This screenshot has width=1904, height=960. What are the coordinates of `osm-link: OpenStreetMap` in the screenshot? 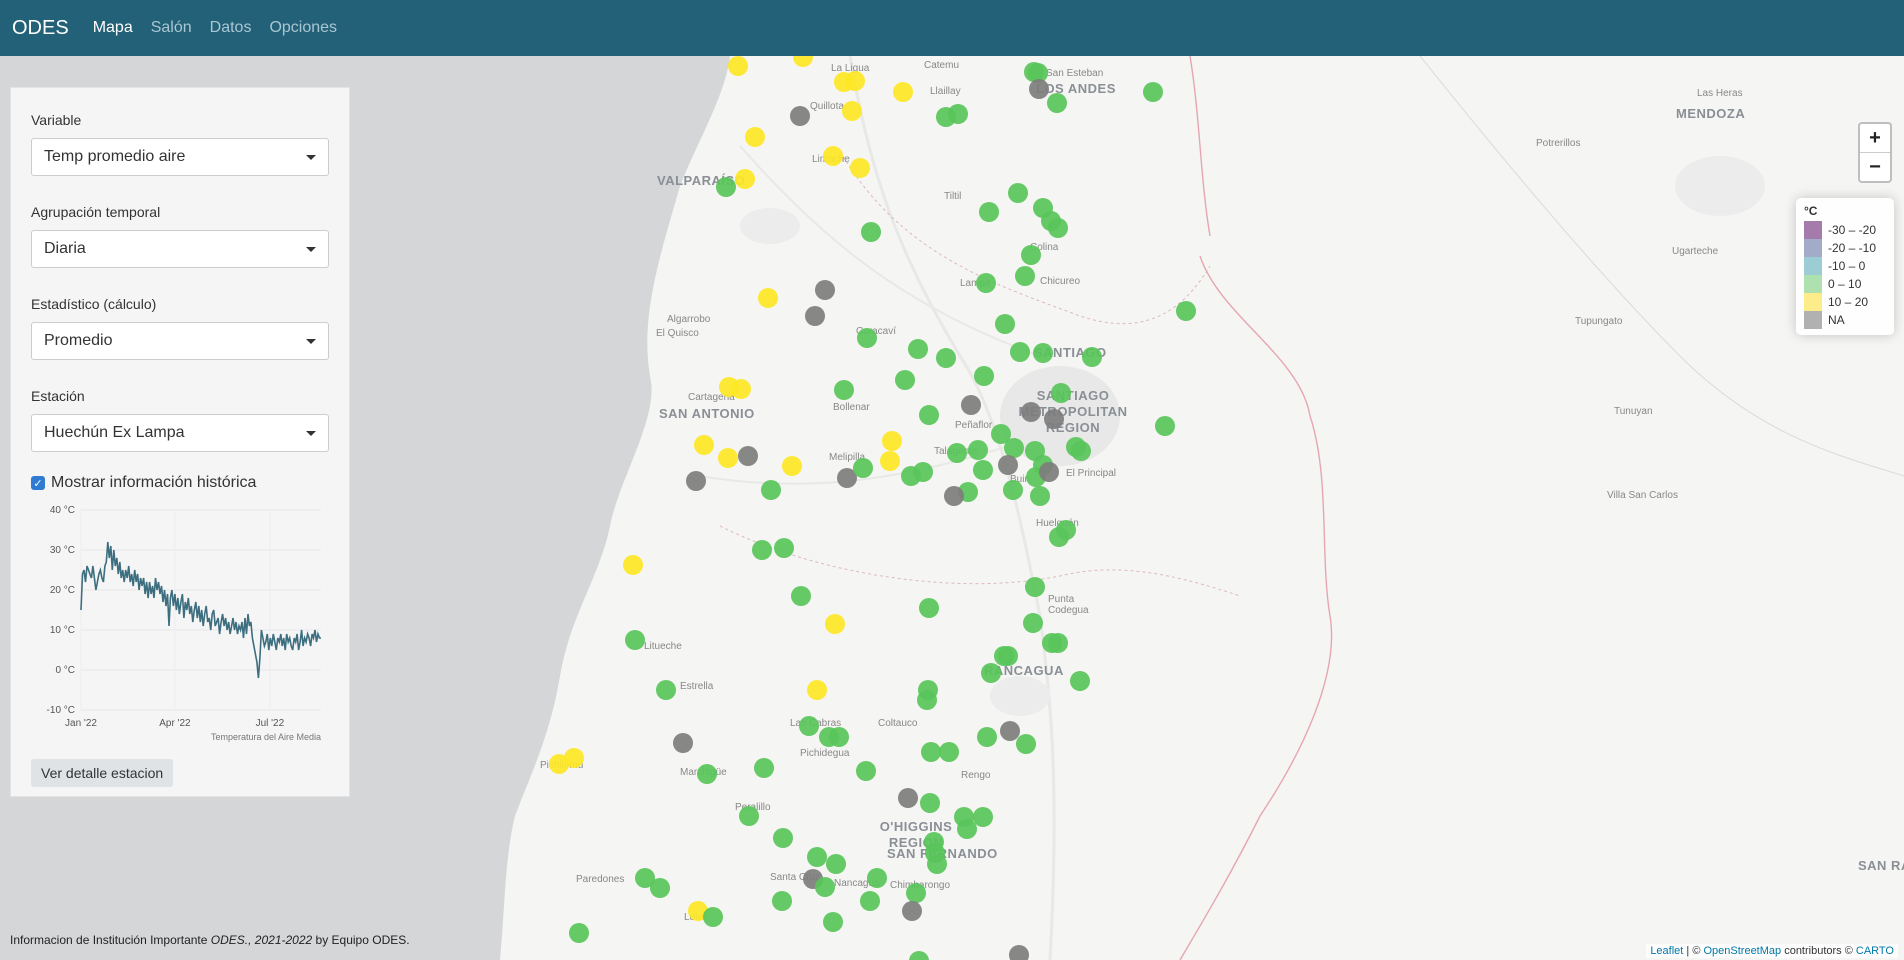 It's located at (1742, 951).